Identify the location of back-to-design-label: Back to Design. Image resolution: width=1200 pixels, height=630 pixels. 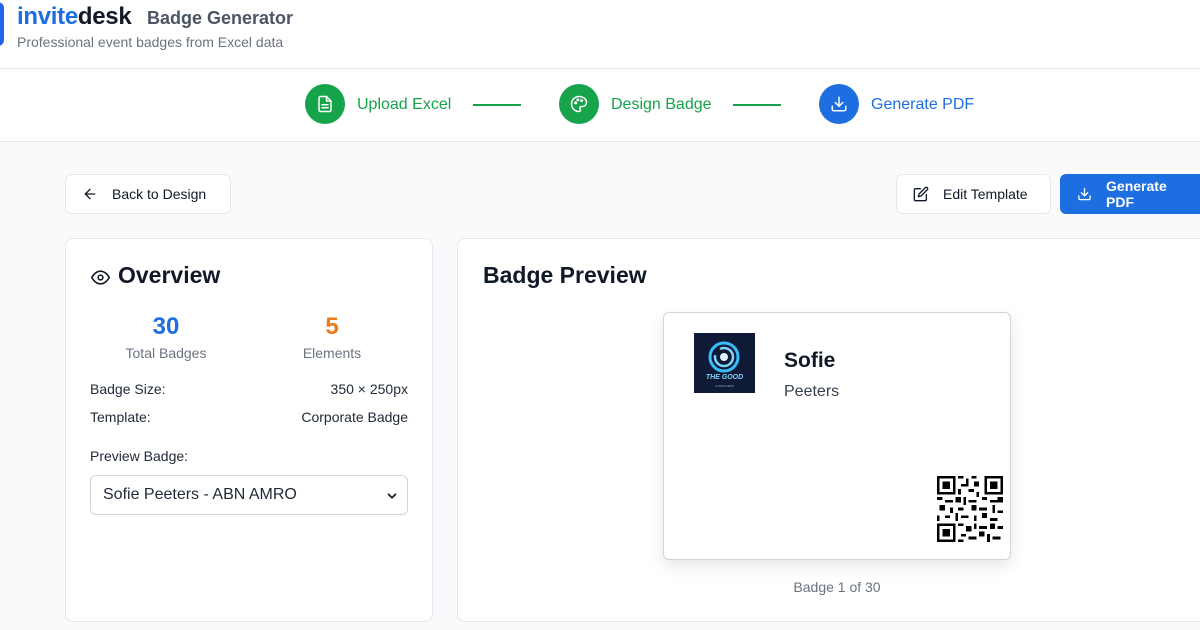
(159, 194).